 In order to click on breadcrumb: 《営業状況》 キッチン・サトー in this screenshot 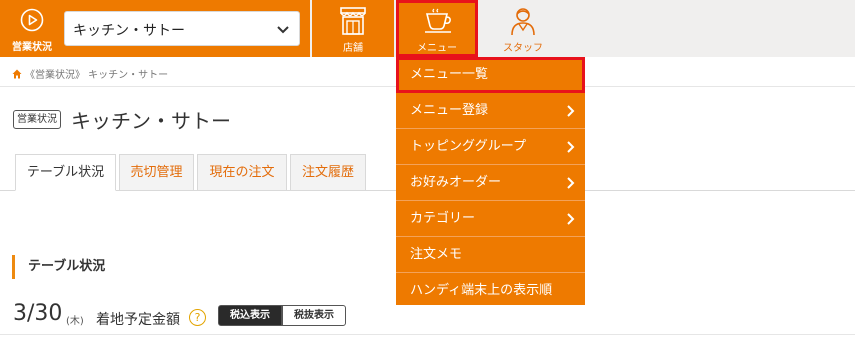, I will do `click(90, 73)`.